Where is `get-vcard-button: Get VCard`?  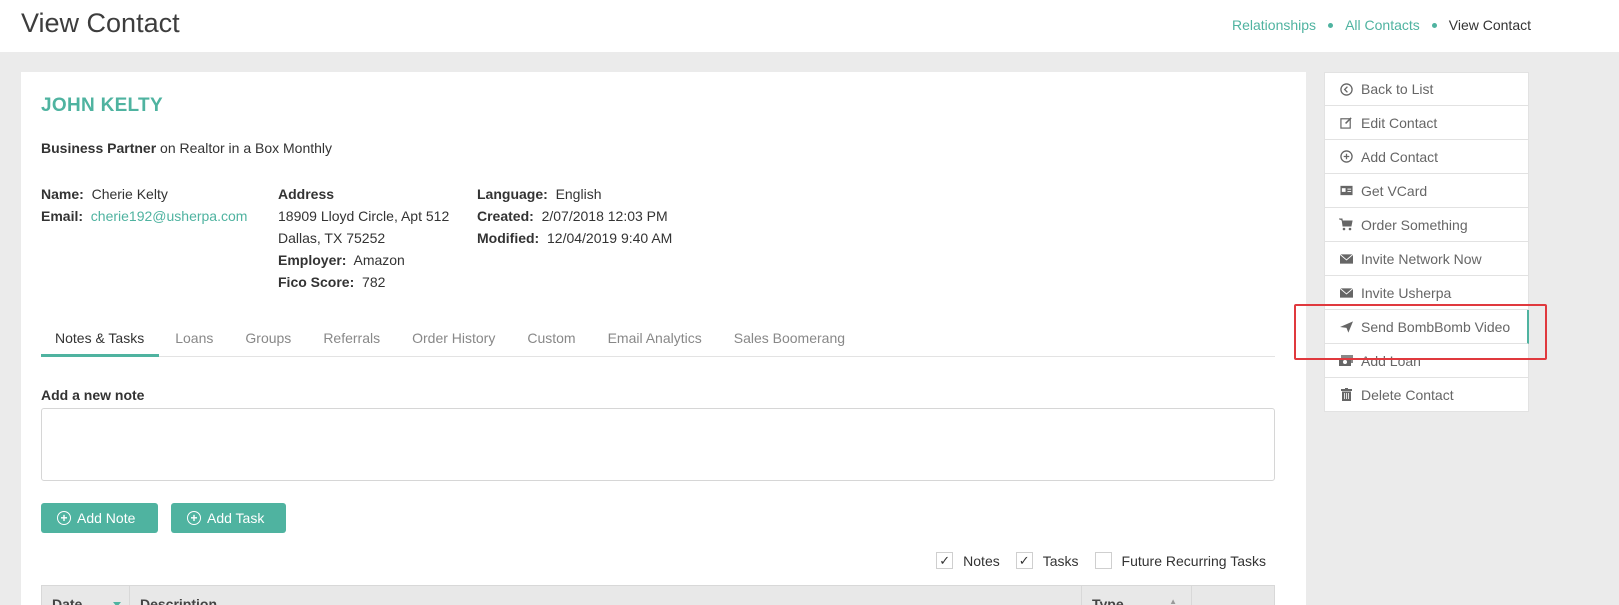 get-vcard-button: Get VCard is located at coordinates (1426, 191).